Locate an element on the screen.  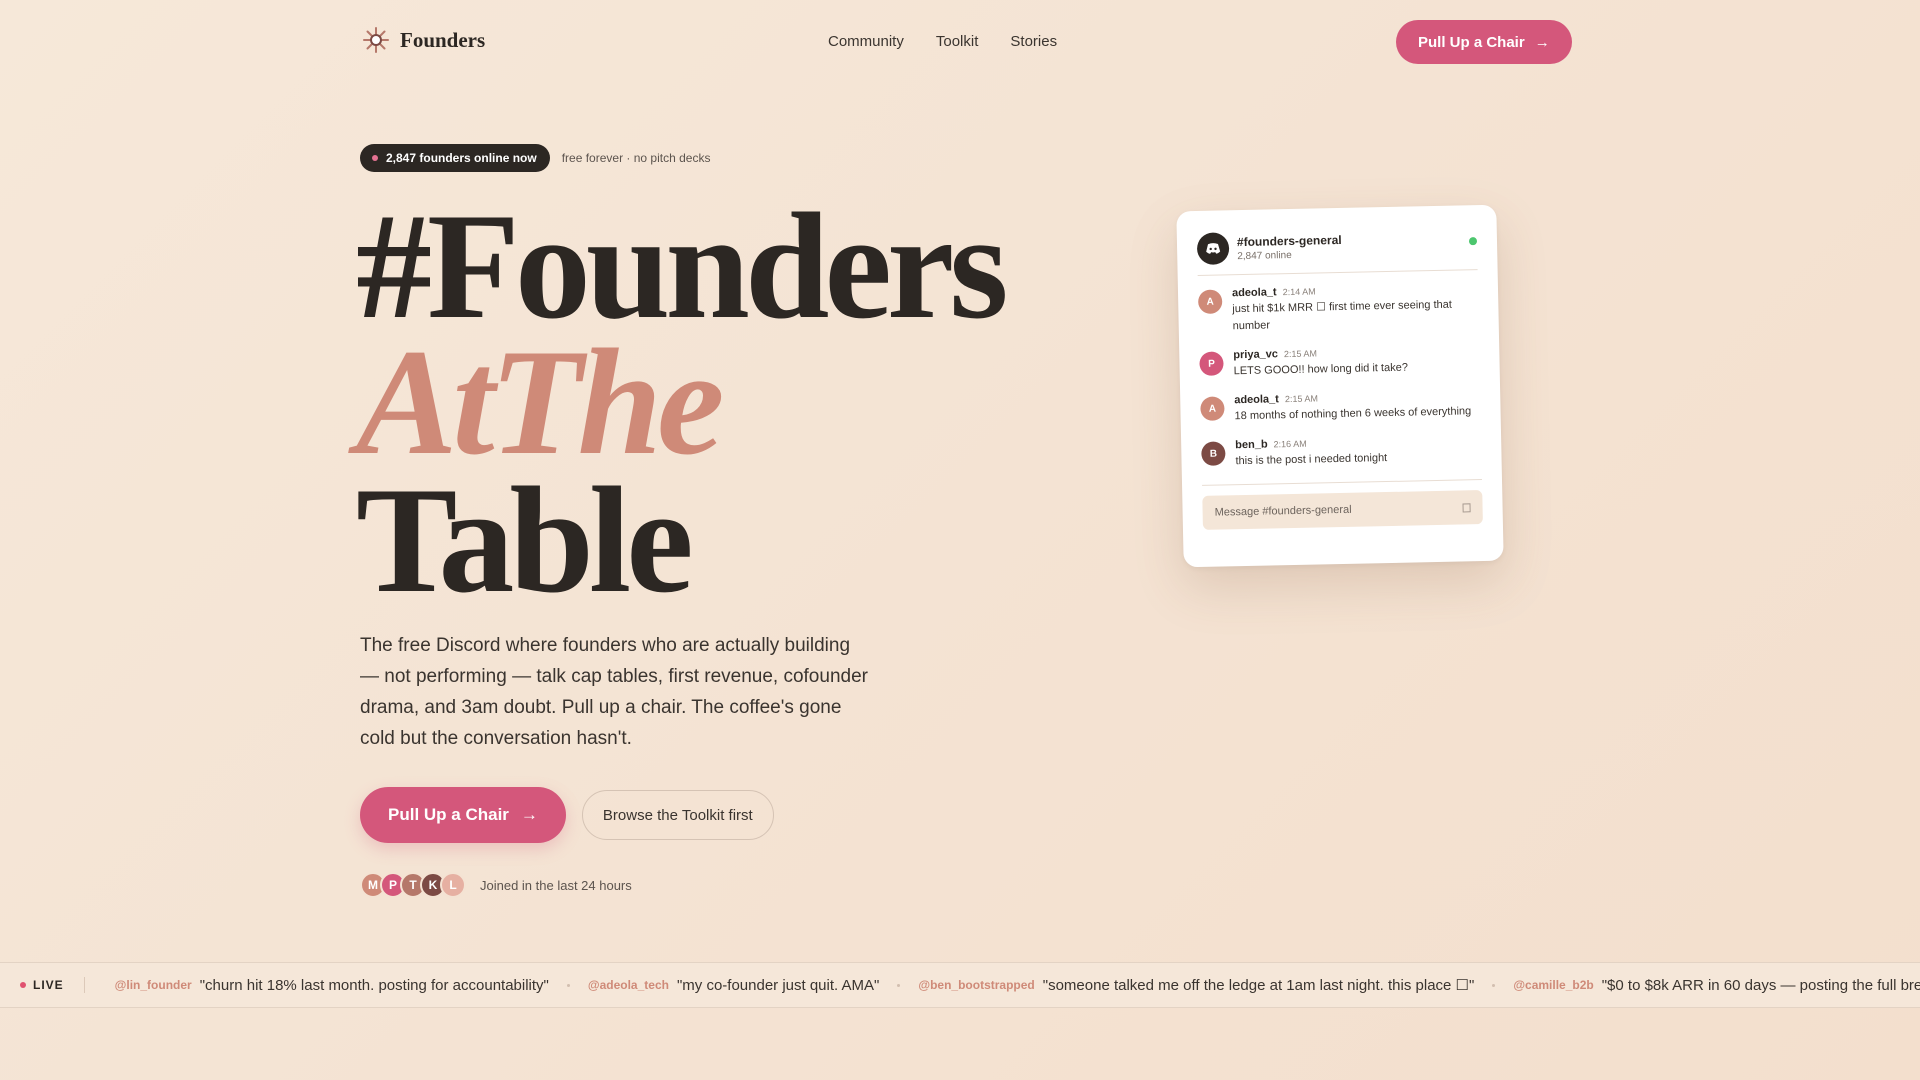
pull-up-chair-button: Pull Up a Chair → is located at coordinates (463, 815).